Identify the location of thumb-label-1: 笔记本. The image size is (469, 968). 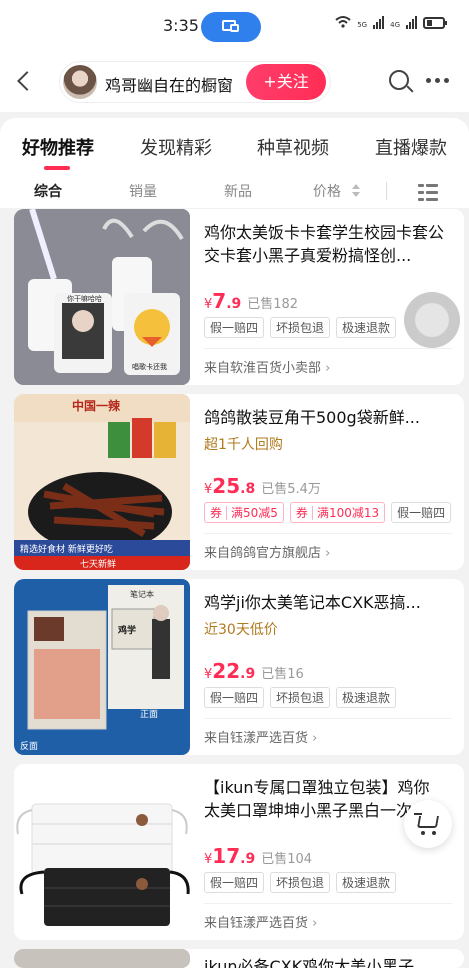
(142, 594).